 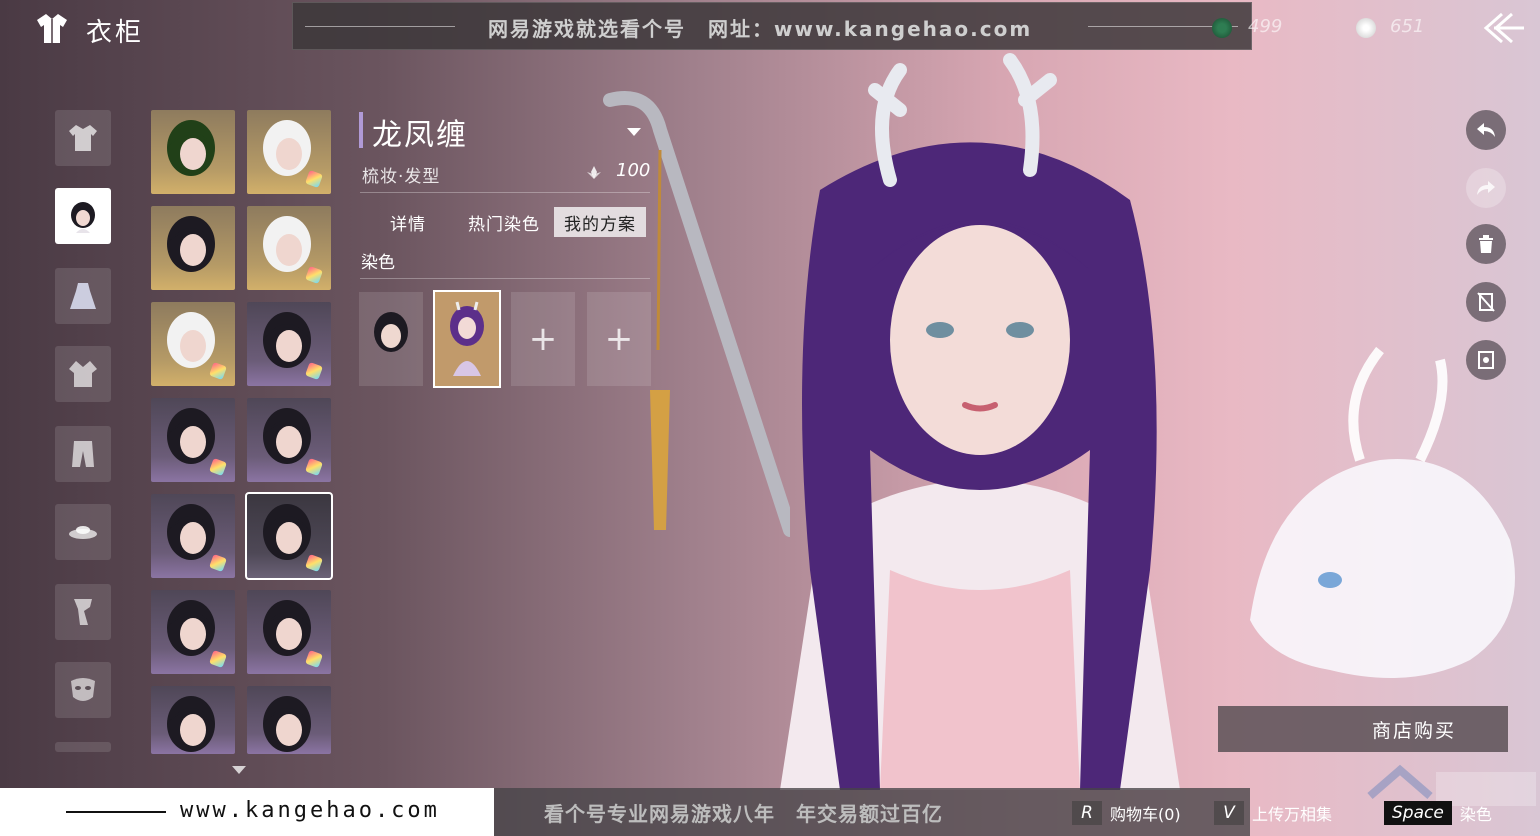 I want to click on dress-icon, so click(x=83, y=296).